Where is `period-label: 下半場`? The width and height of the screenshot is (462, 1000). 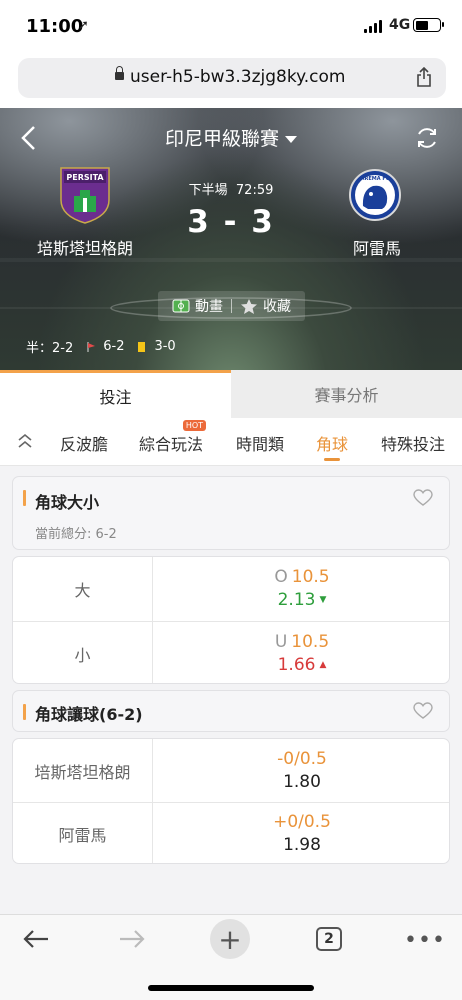 period-label: 下半場 is located at coordinates (208, 190).